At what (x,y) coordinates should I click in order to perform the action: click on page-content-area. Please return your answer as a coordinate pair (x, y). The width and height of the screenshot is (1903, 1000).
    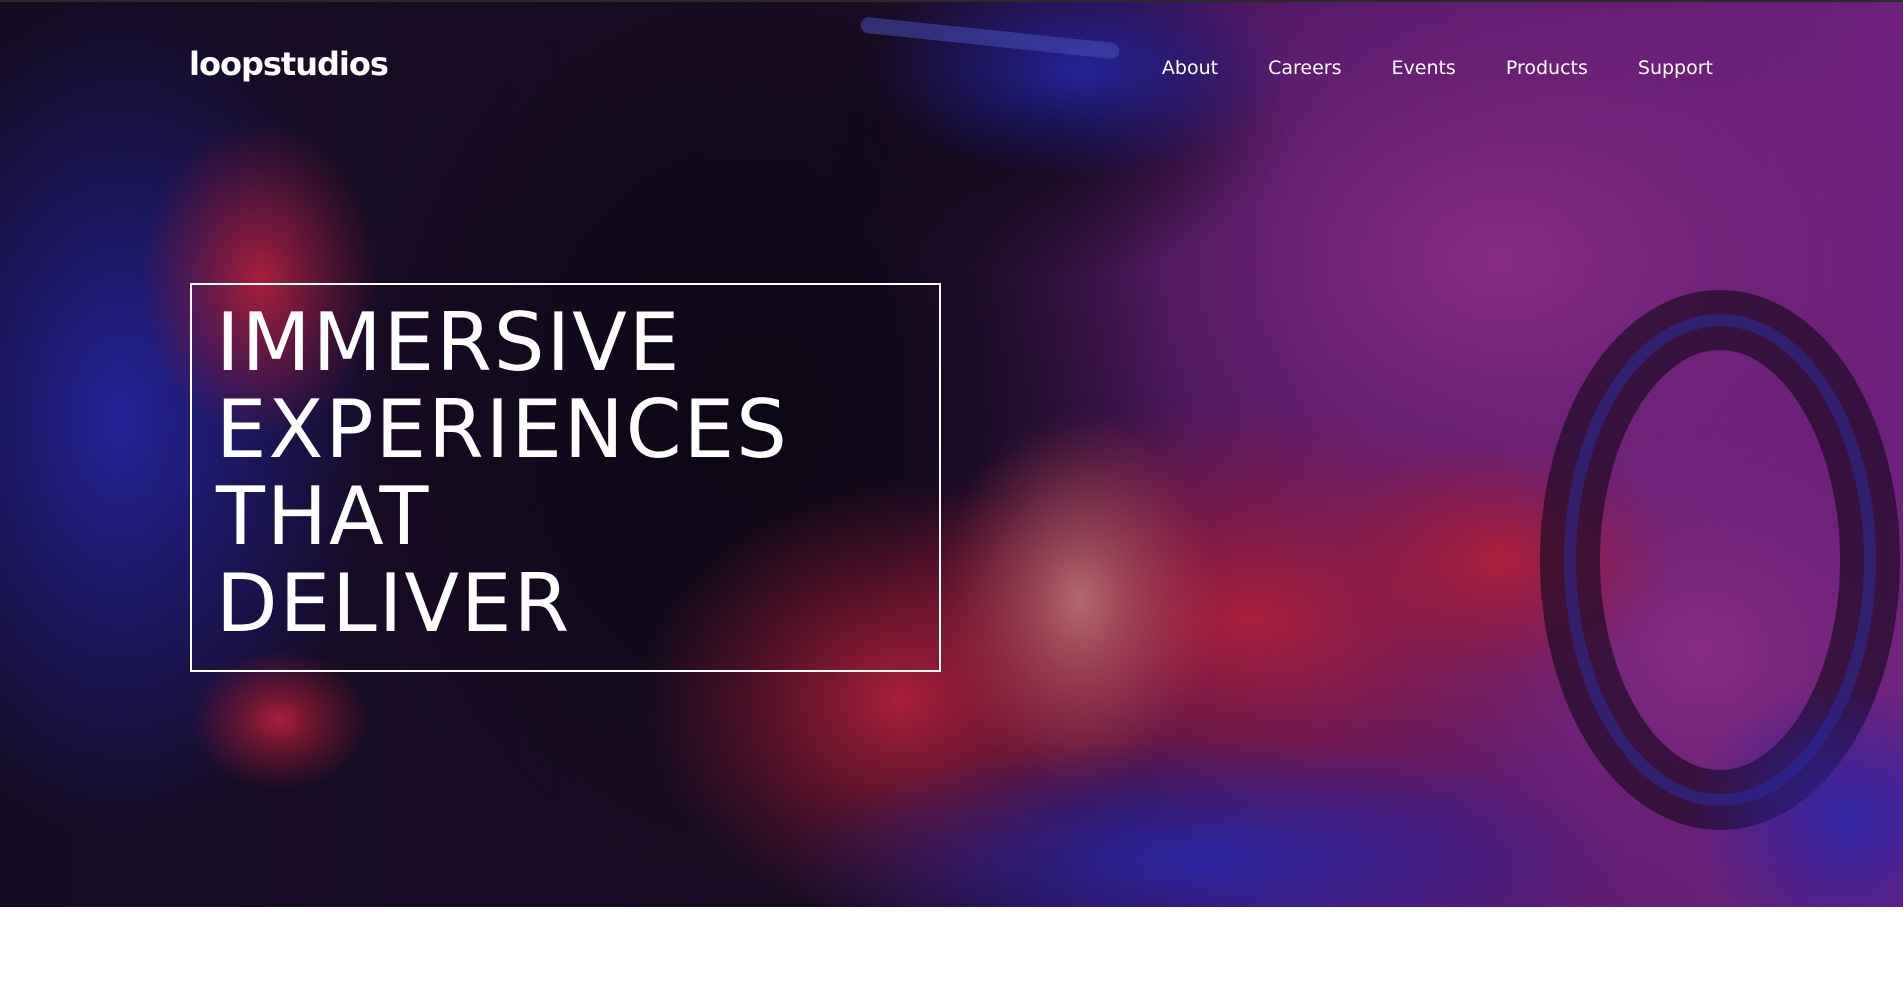
    Looking at the image, I should click on (951, 953).